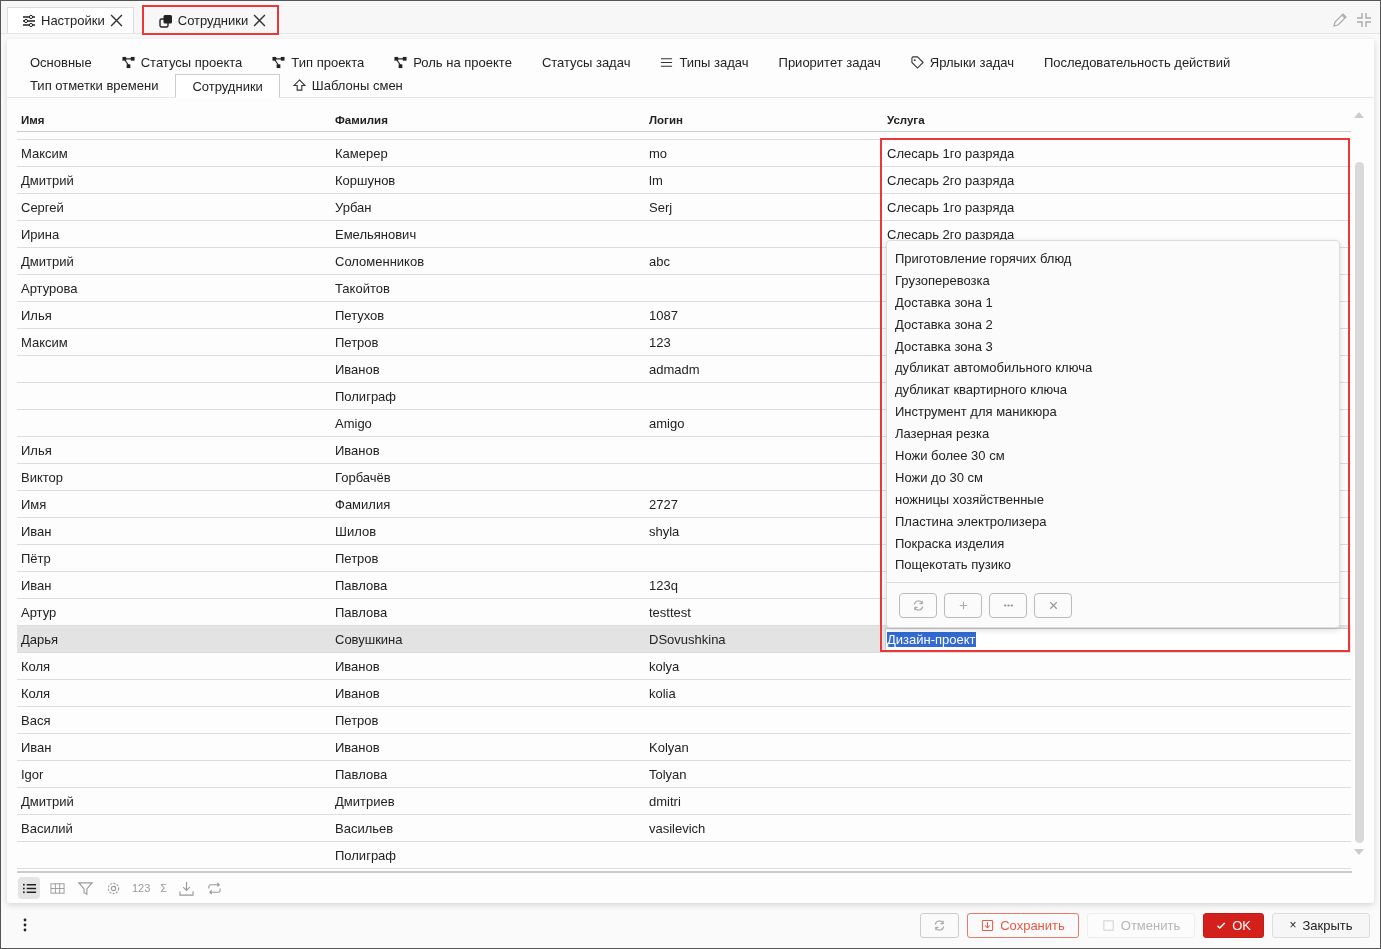  Describe the element at coordinates (369, 639) in the screenshot. I see `table-cell: Совушкина` at that location.